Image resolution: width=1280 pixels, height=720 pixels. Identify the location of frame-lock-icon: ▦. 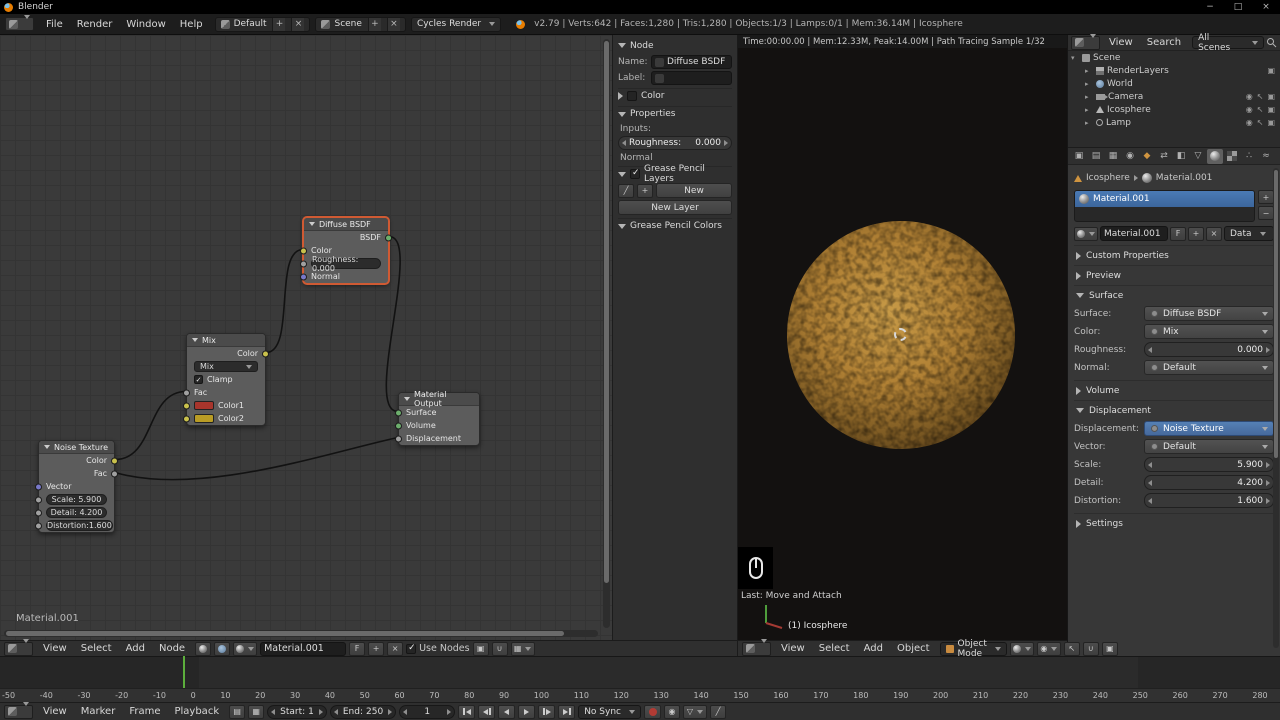
(256, 711).